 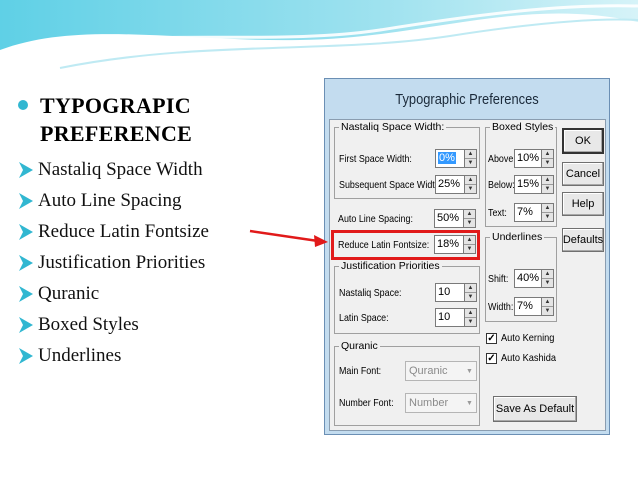 I want to click on defaults-button: Defaults, so click(x=583, y=240).